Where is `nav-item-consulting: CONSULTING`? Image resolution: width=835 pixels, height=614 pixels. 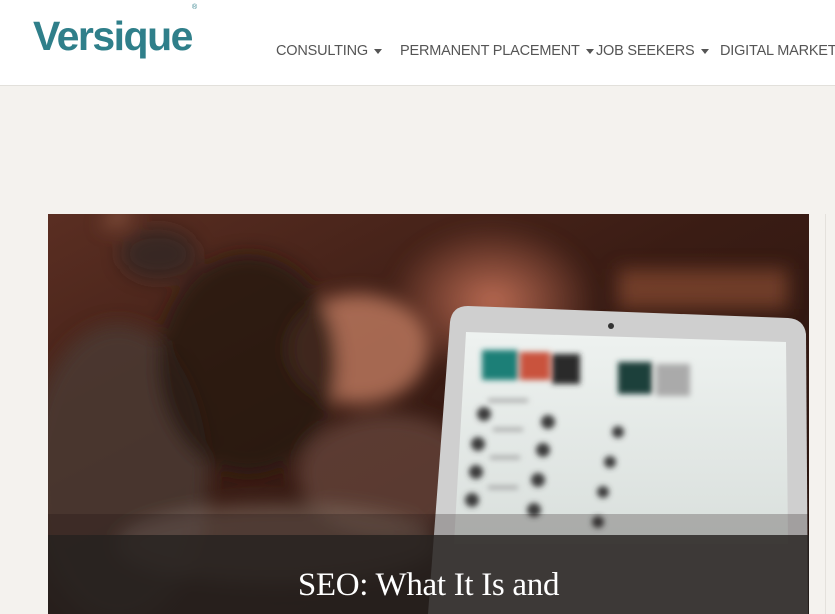
nav-item-consulting: CONSULTING is located at coordinates (329, 51).